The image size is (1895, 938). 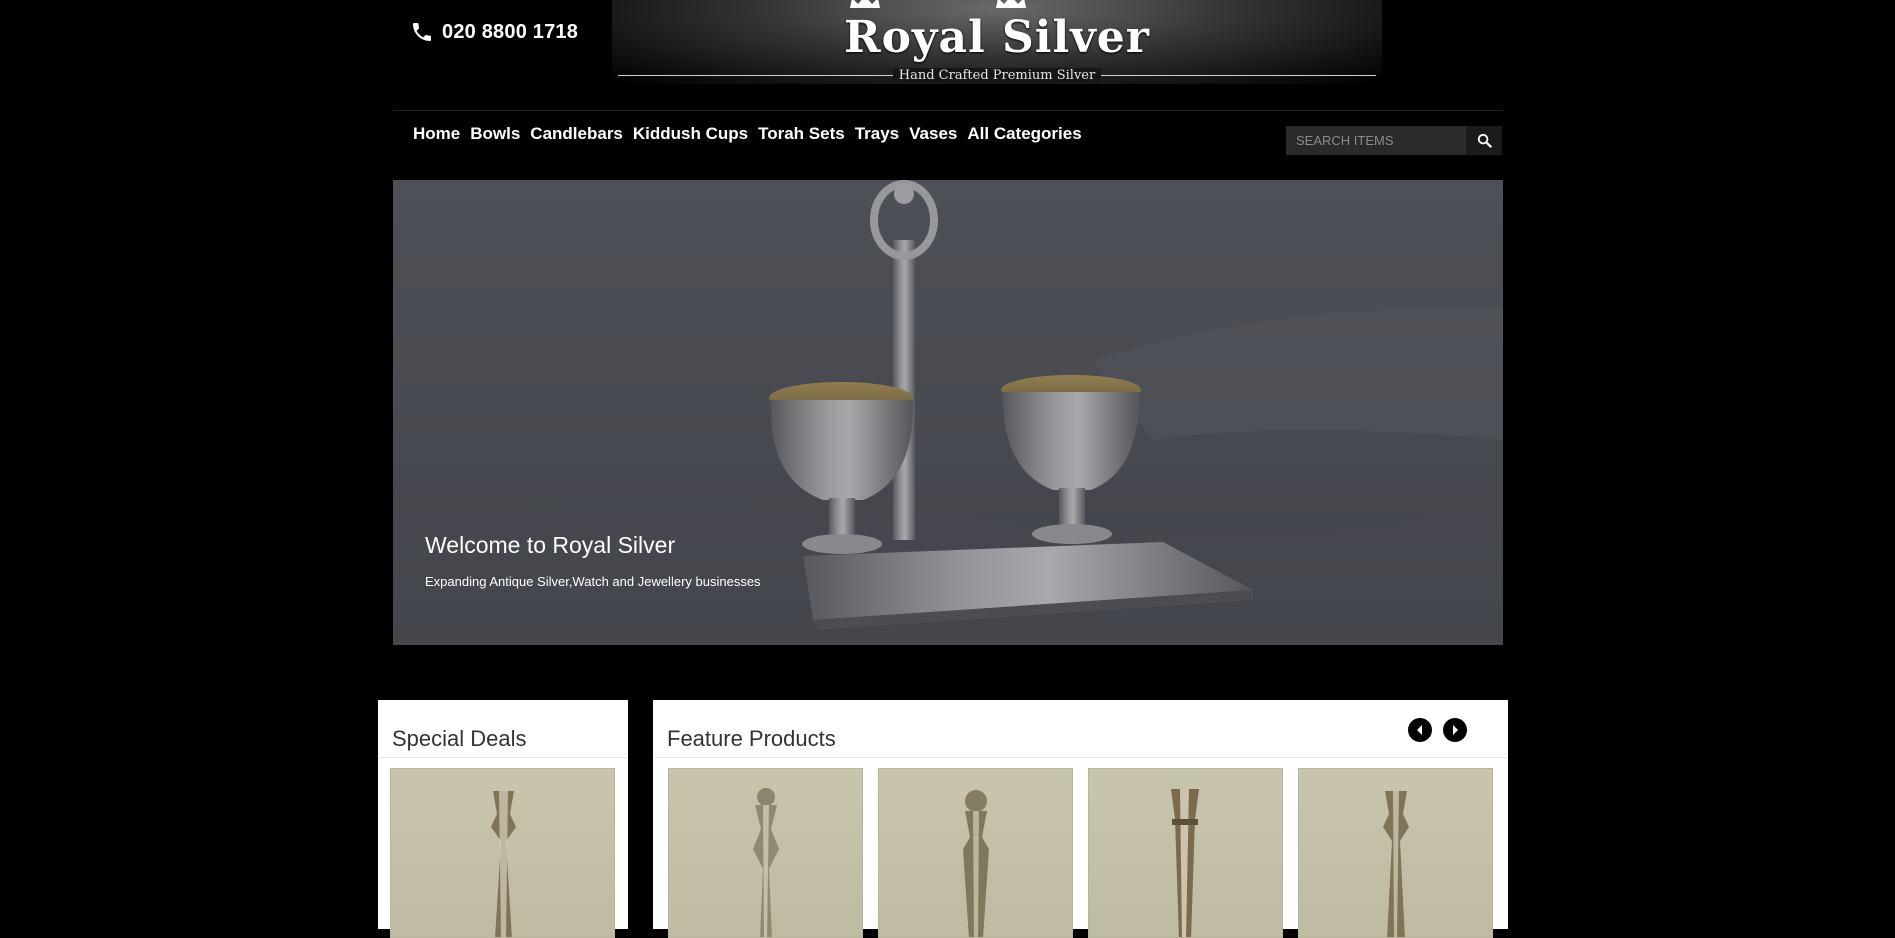 I want to click on chevron-right-icon, so click(x=1455, y=730).